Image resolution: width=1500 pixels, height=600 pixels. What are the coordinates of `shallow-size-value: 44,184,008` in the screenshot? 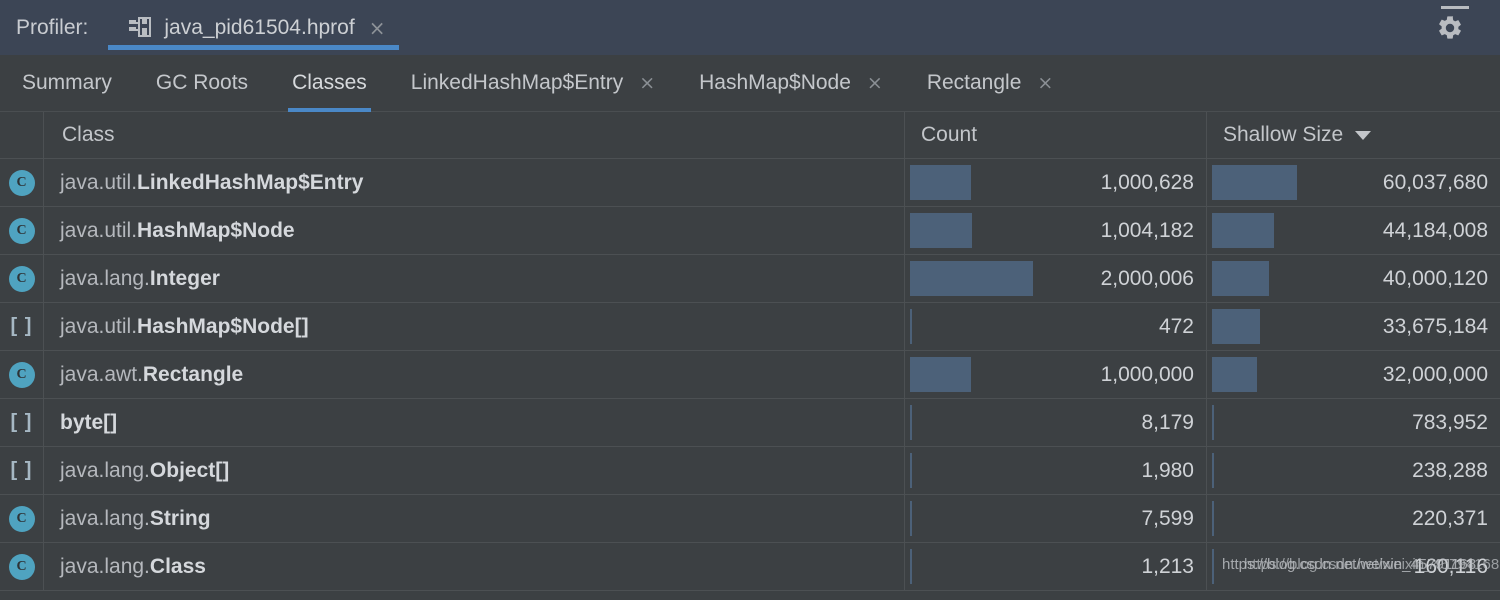 It's located at (1435, 230).